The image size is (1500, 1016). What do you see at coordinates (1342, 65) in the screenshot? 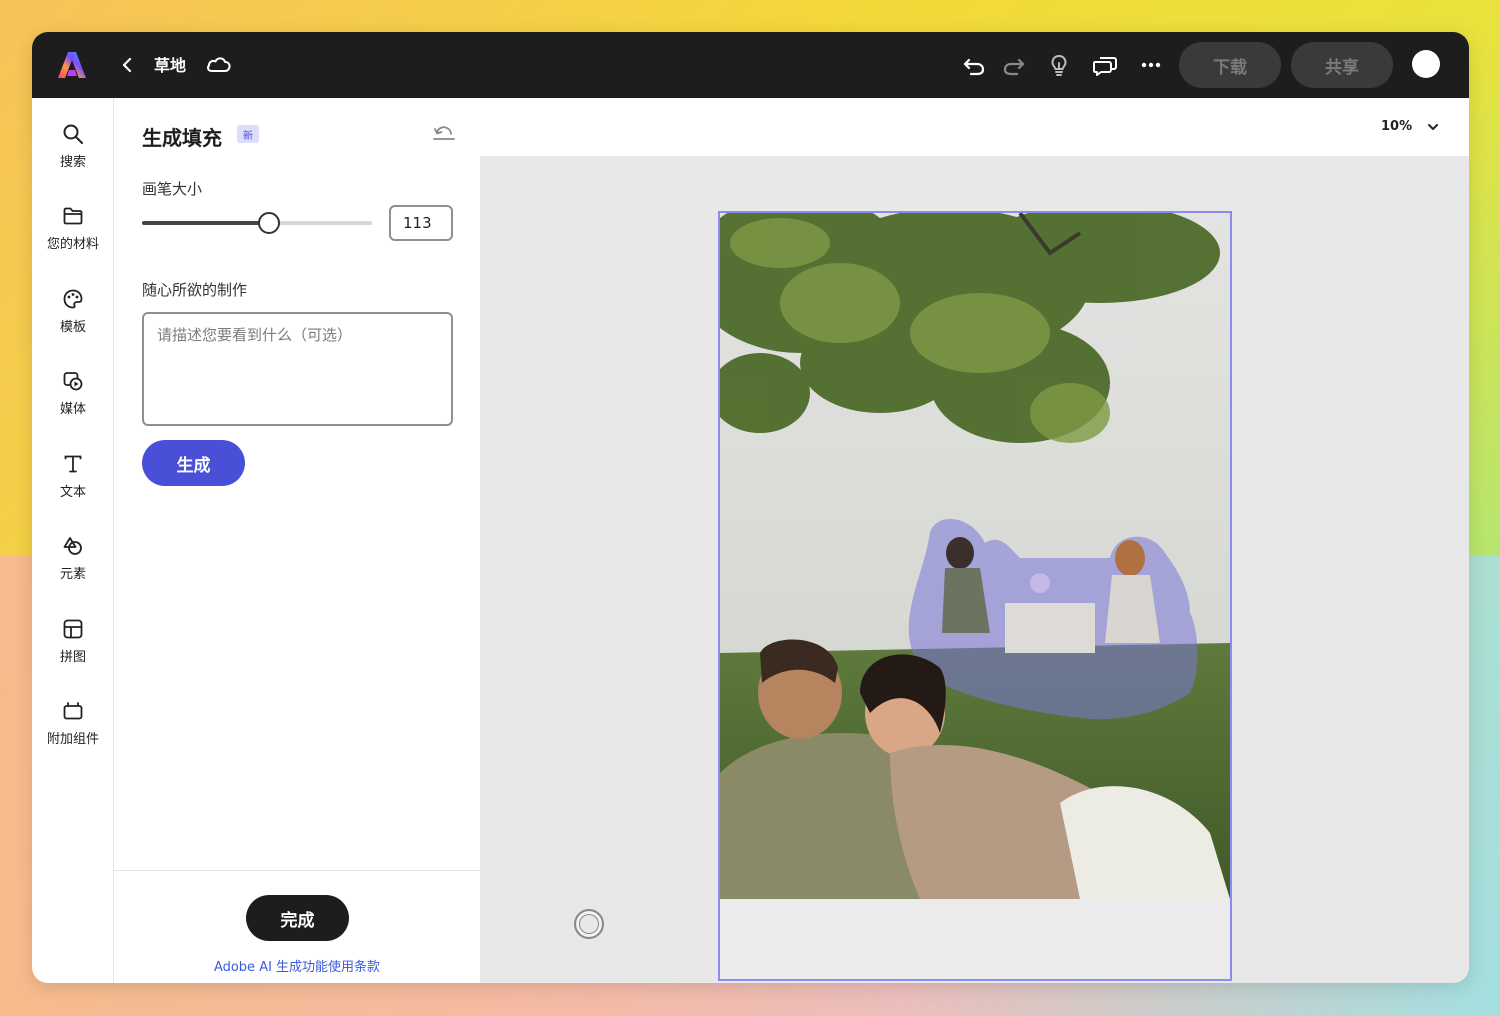
I see `share-button: 共享` at bounding box center [1342, 65].